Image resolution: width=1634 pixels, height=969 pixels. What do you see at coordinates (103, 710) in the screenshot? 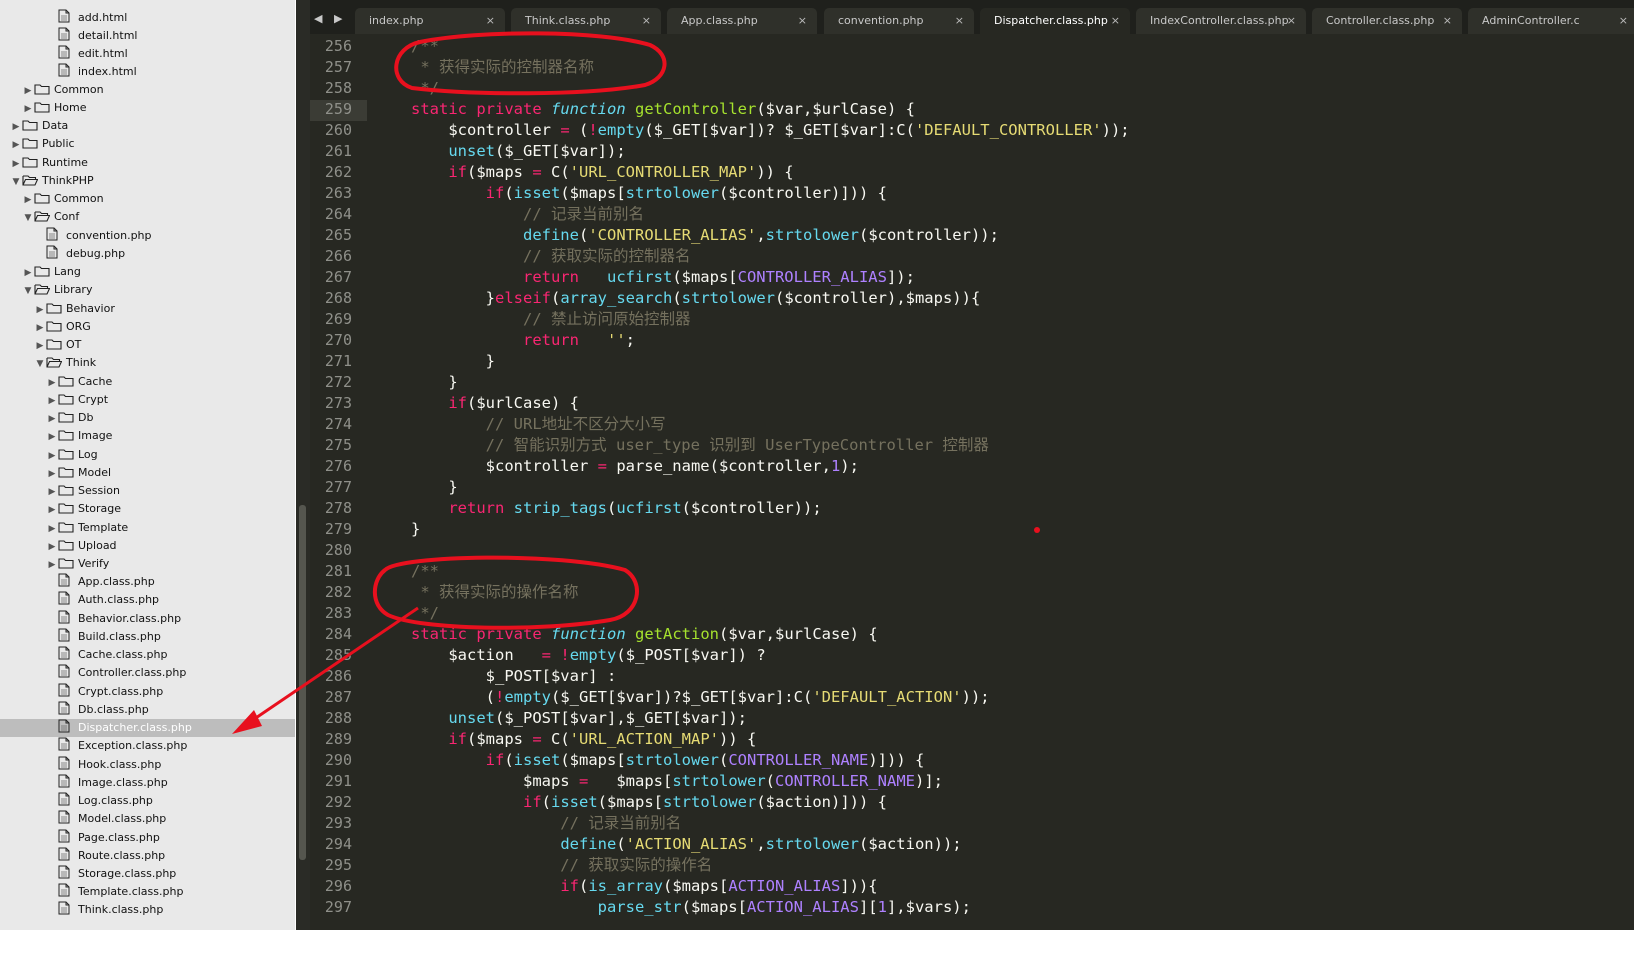
I see `file-item: Db.class.php` at bounding box center [103, 710].